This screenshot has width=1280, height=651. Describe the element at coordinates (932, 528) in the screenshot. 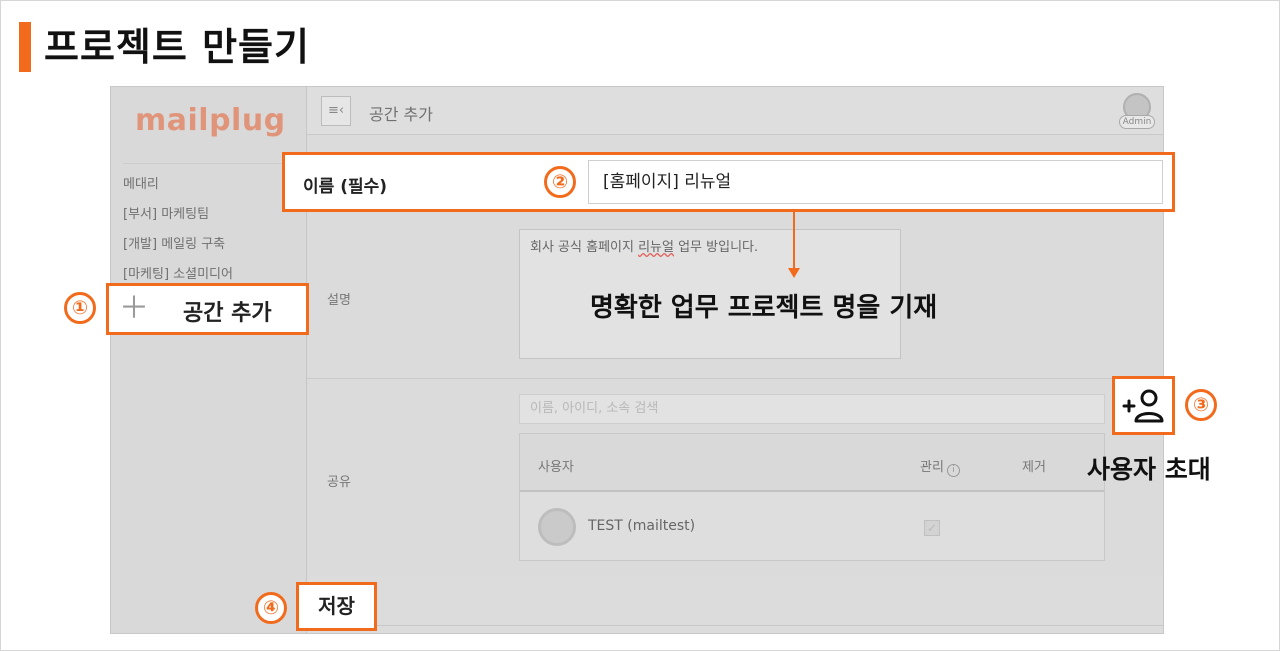

I see `admin-checkbox: ✓` at that location.